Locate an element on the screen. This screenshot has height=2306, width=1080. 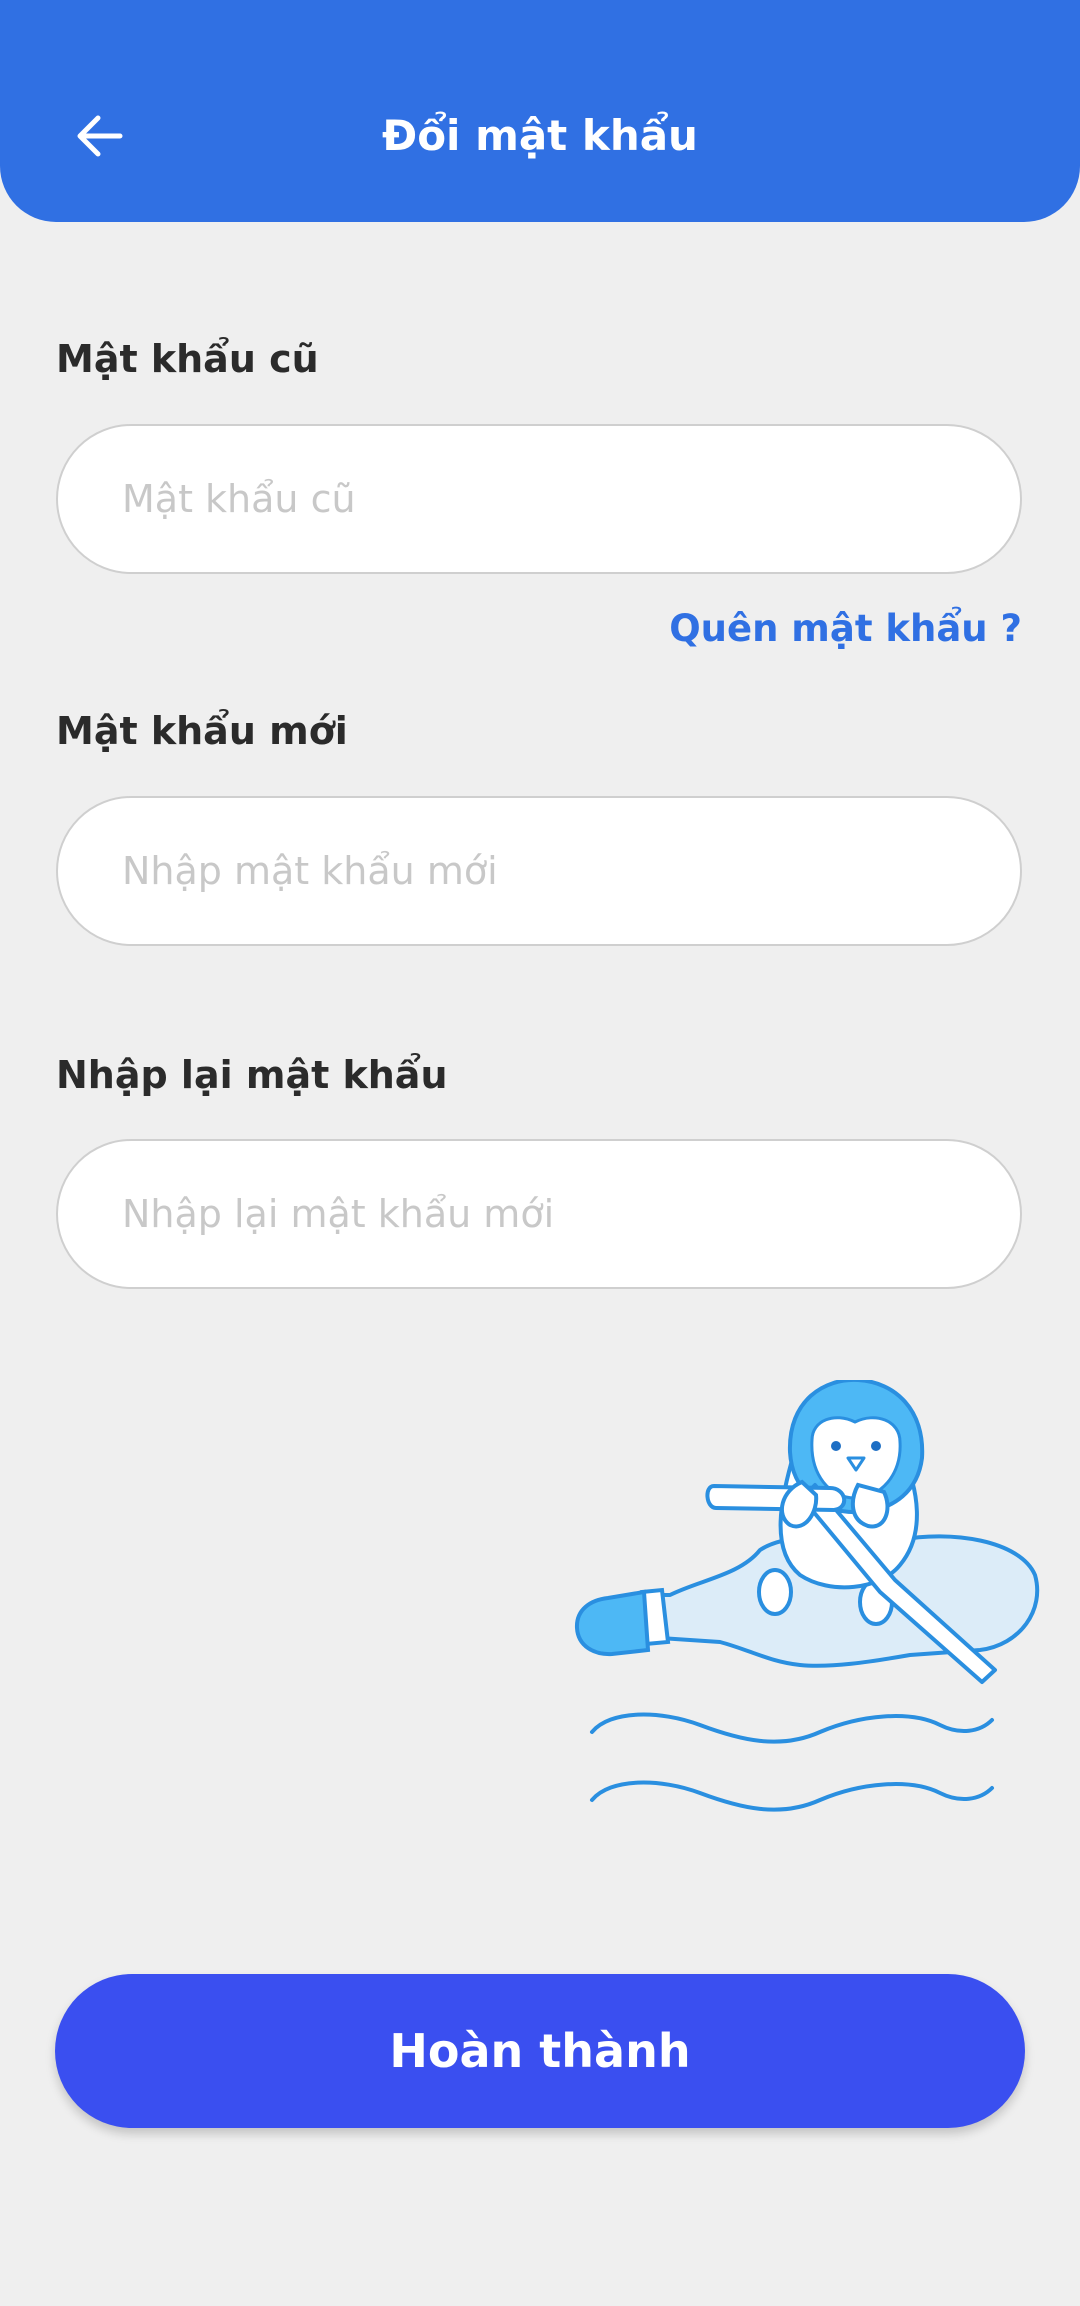
old-password-input is located at coordinates (539, 499).